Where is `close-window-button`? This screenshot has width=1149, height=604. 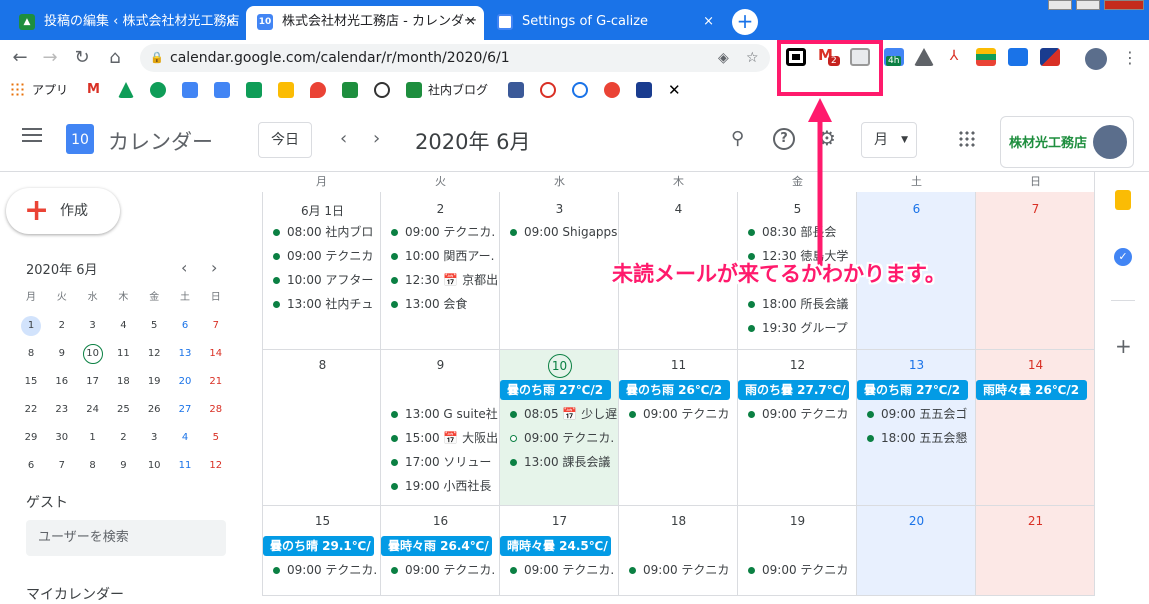
close-window-button is located at coordinates (1124, 5).